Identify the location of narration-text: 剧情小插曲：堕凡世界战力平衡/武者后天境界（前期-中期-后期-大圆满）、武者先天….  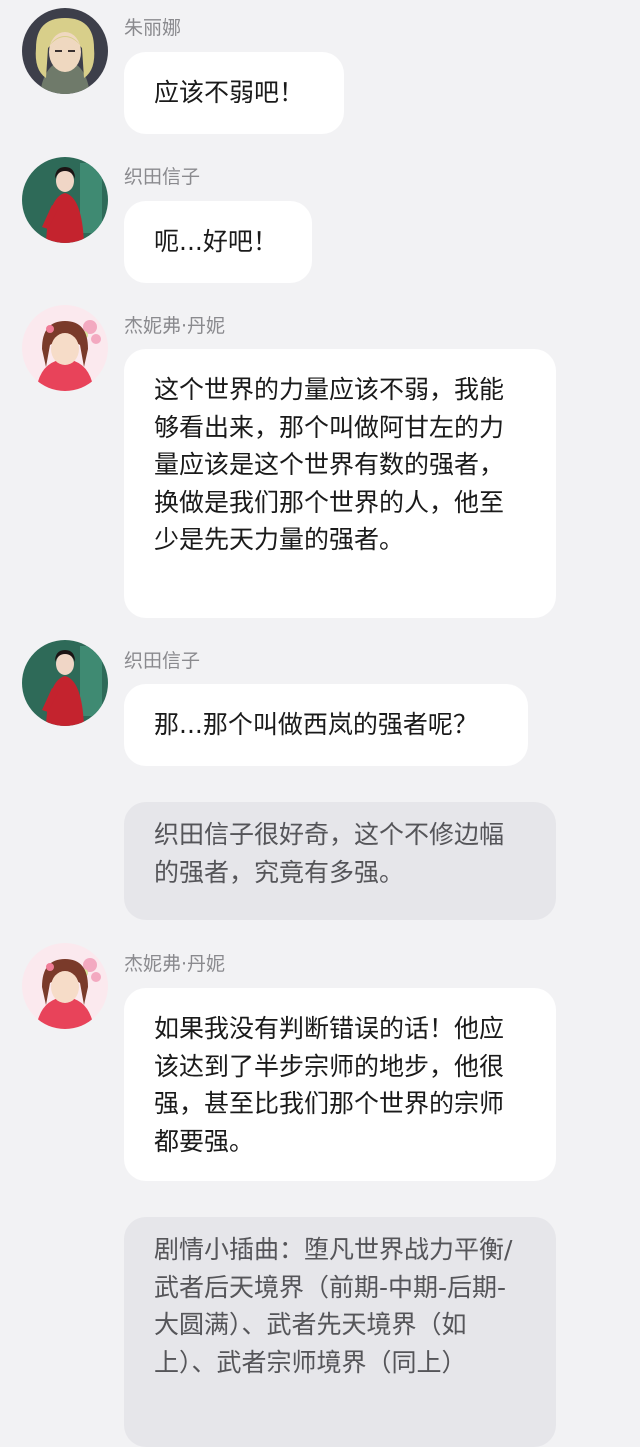
(333, 1306).